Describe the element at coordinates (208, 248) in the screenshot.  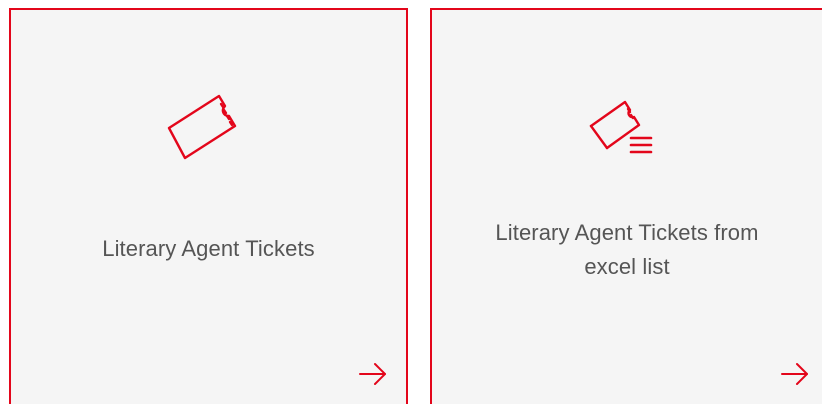
I see `card-label: Literary Agent Tickets` at that location.